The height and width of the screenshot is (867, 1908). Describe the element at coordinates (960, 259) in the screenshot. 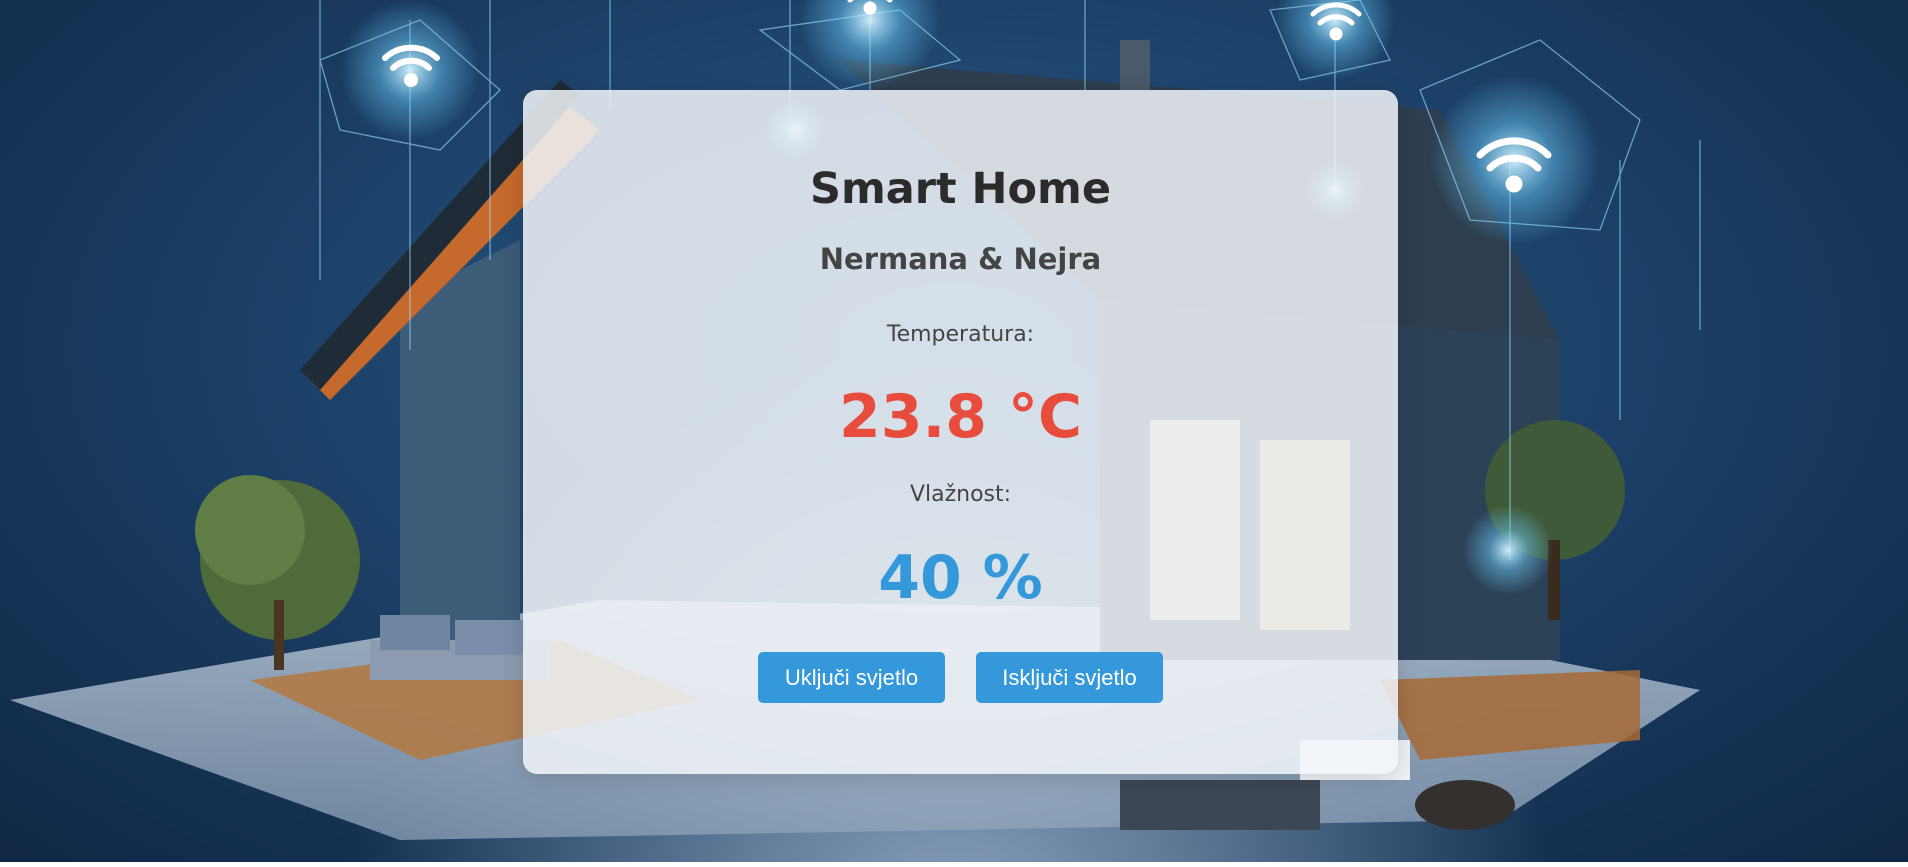

I see `owners-subtitle: Nermana & Nejra` at that location.